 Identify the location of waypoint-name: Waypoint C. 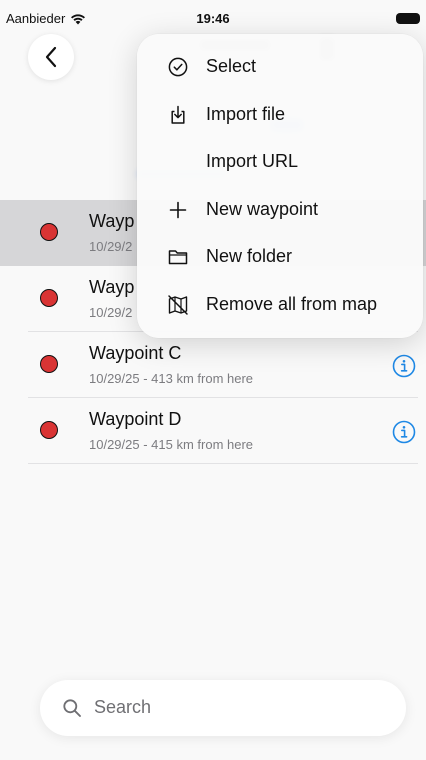
(135, 353).